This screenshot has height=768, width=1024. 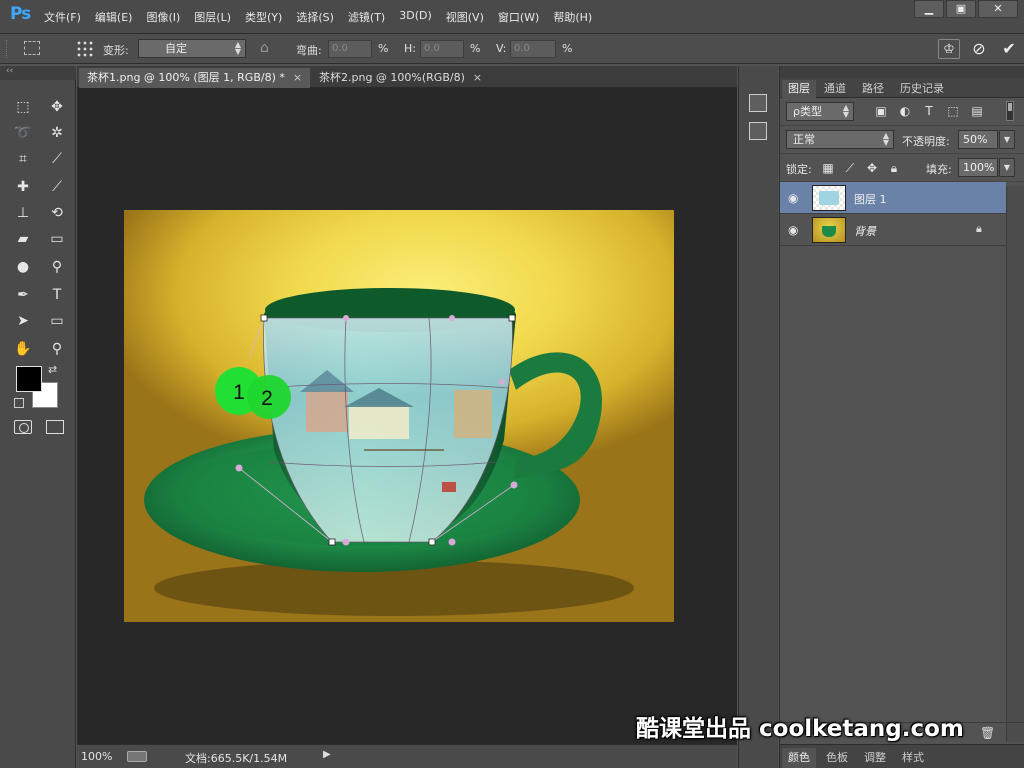 What do you see at coordinates (23, 321) in the screenshot?
I see `path-selection-icon: ➤` at bounding box center [23, 321].